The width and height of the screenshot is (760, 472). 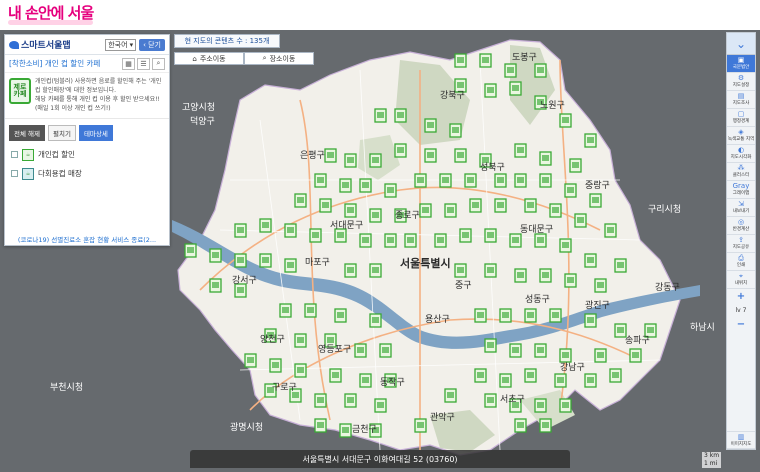 I want to click on cluster-icon: ⁂, so click(x=741, y=168).